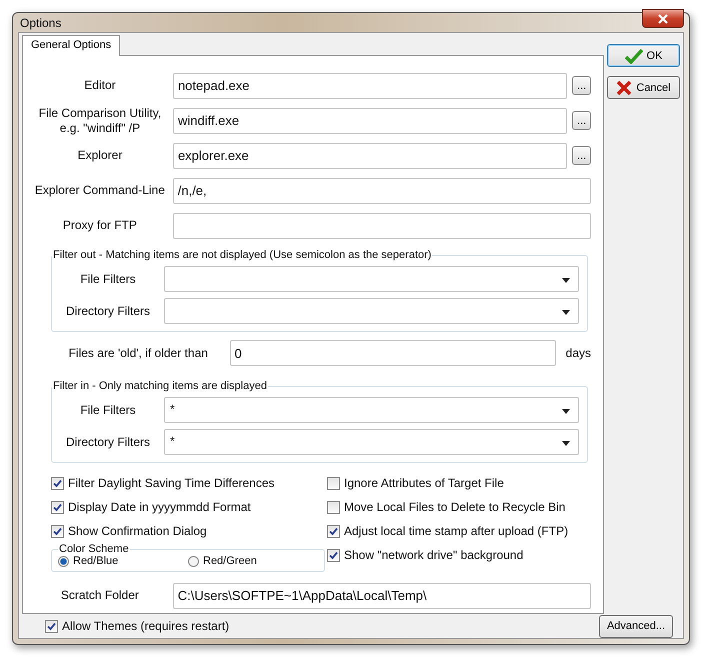 This screenshot has height=666, width=710. What do you see at coordinates (100, 155) in the screenshot?
I see `field-label: Explorer` at bounding box center [100, 155].